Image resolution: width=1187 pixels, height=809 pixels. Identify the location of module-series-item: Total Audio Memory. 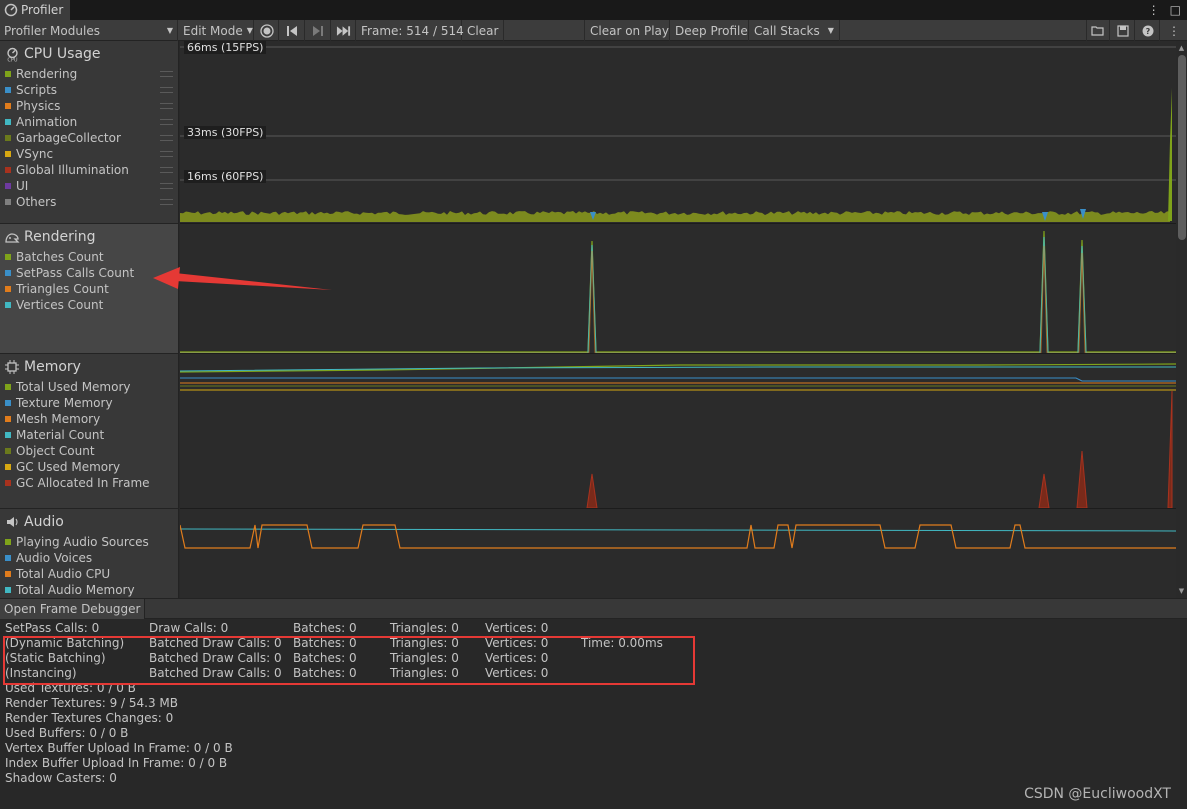
(89, 590).